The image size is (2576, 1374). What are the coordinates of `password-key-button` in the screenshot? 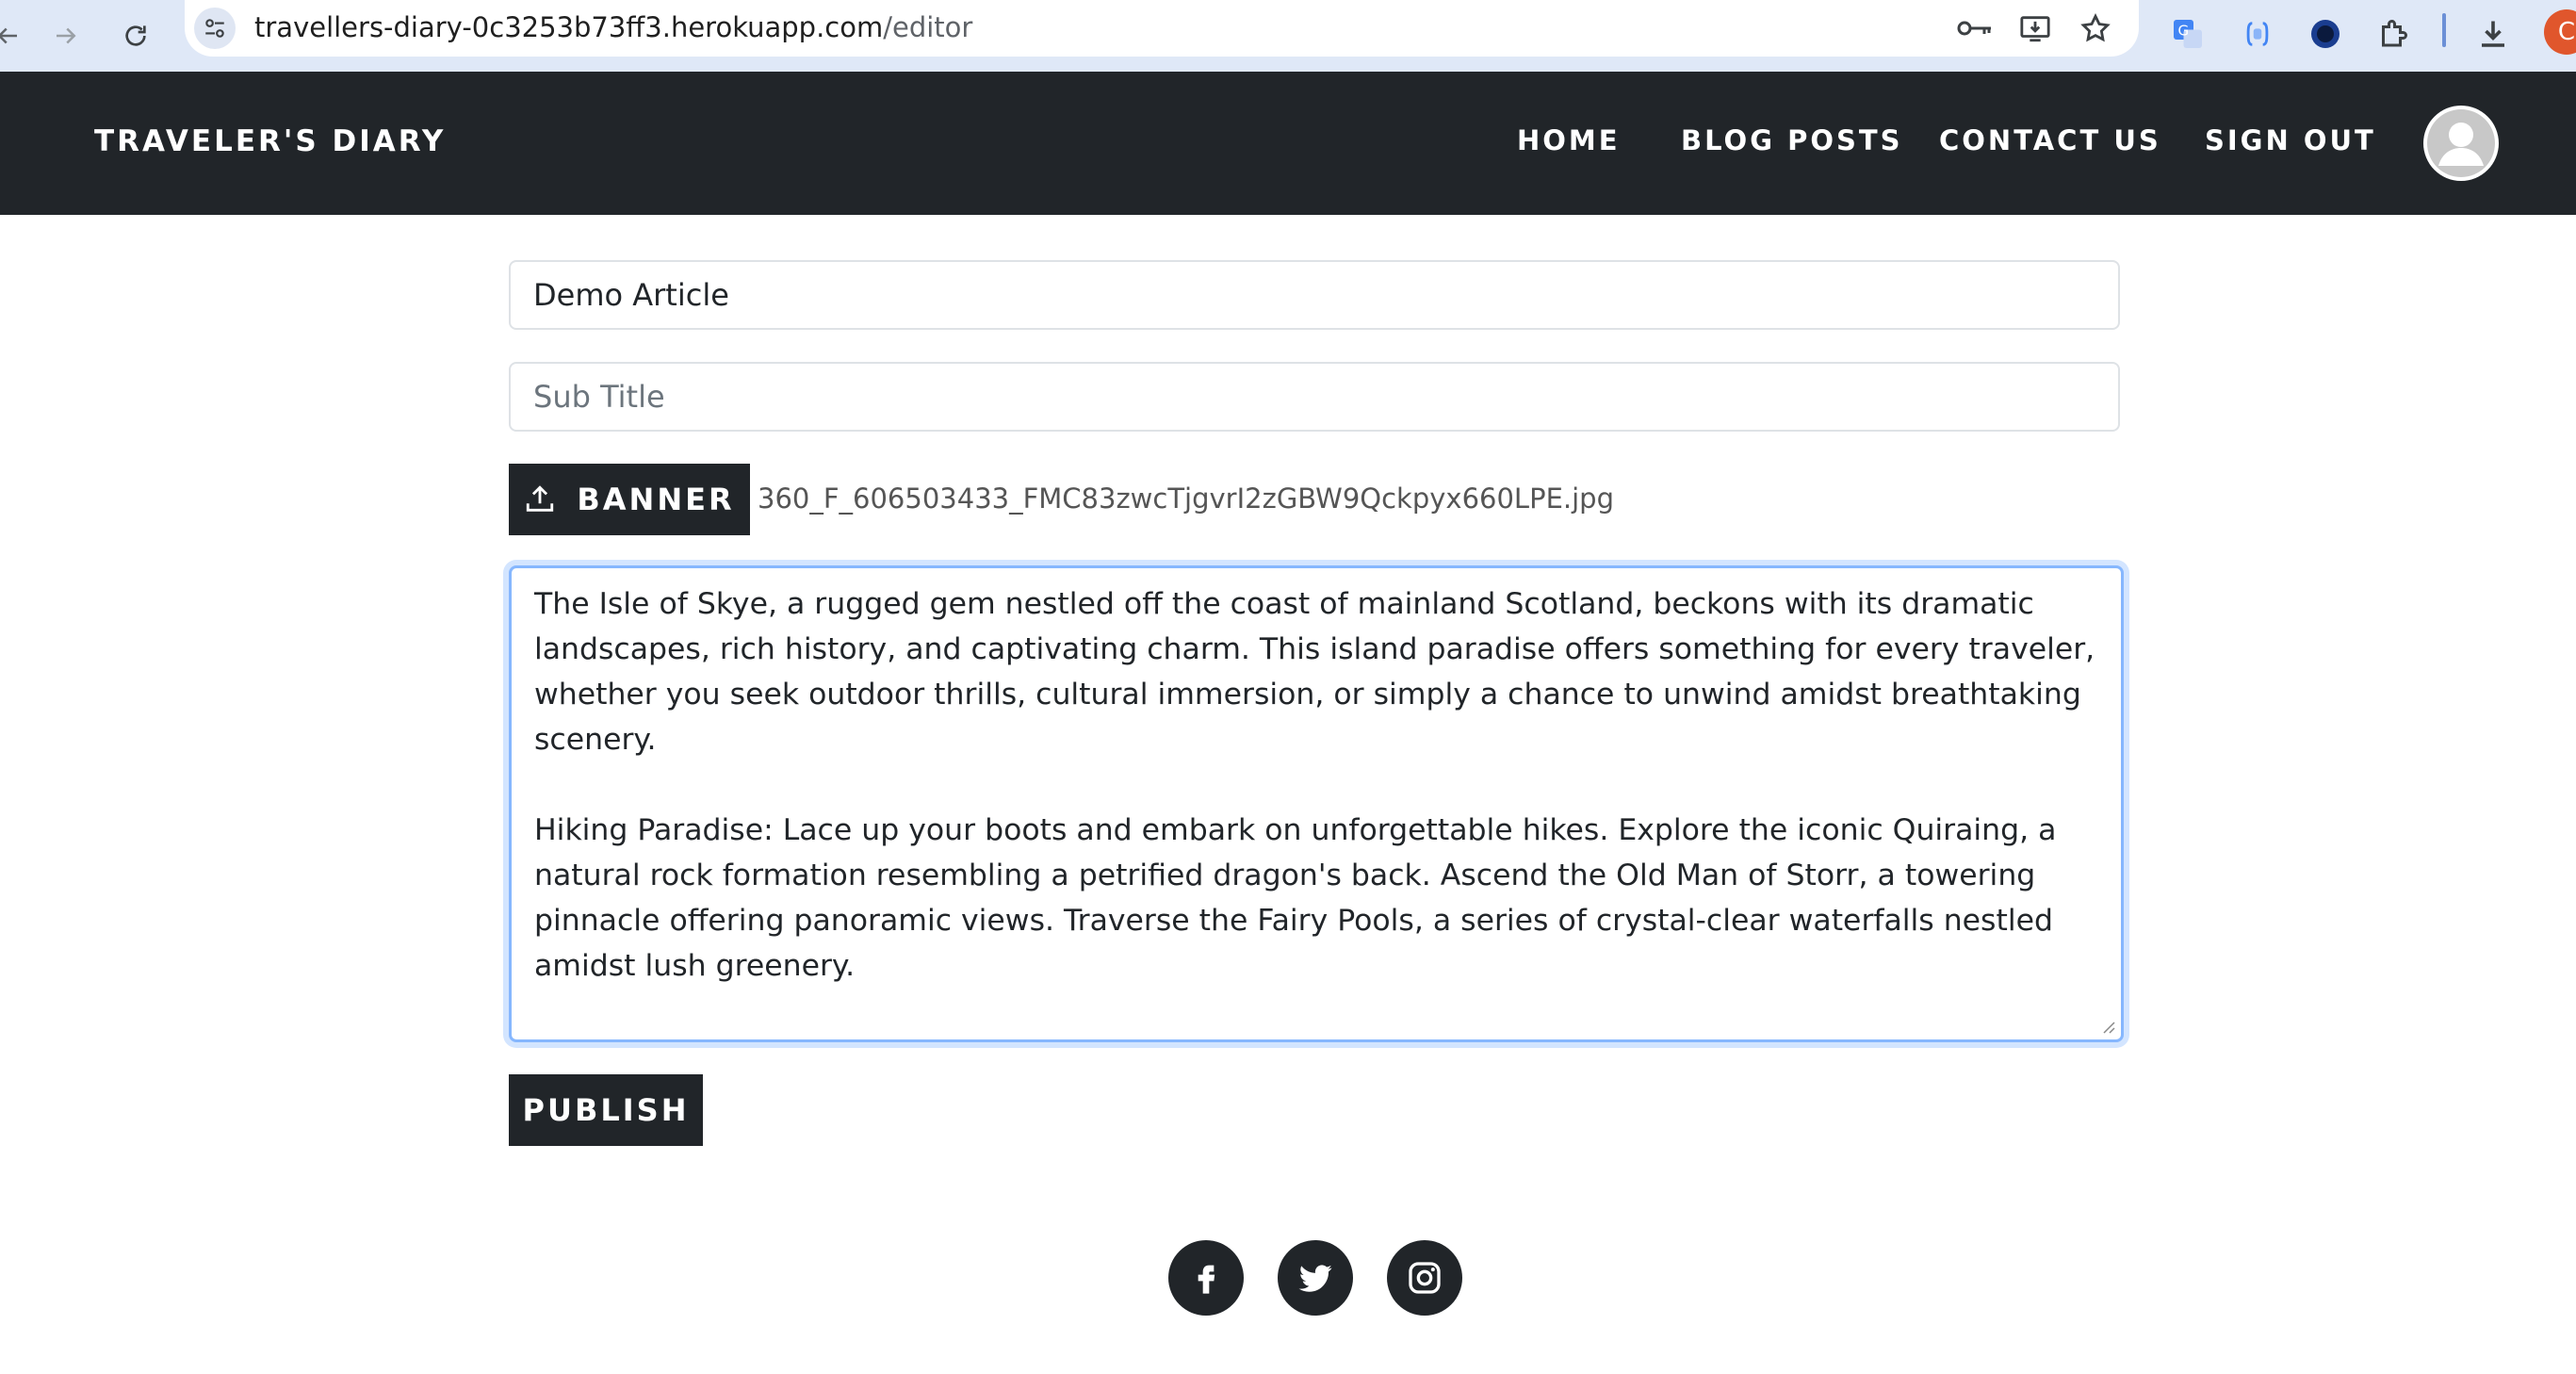 It's located at (1974, 28).